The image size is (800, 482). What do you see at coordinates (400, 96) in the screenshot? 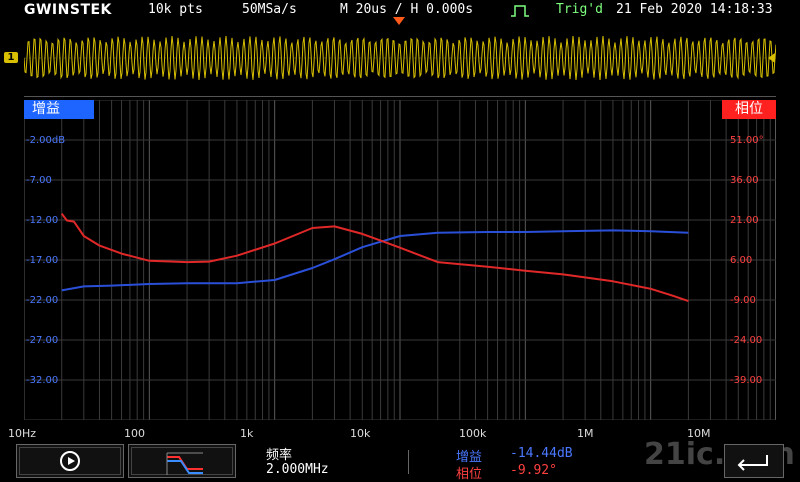
I see `panel-divider` at bounding box center [400, 96].